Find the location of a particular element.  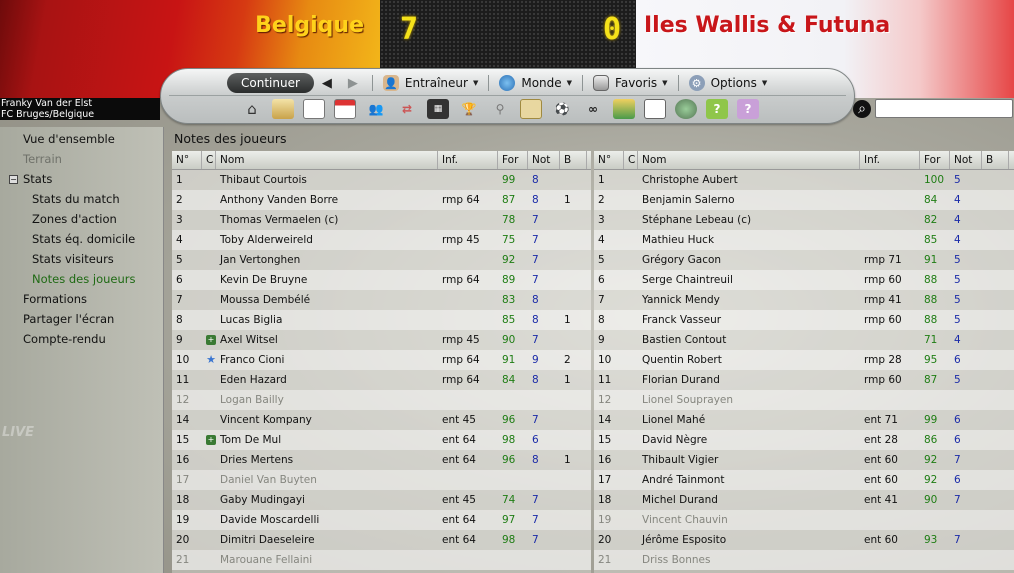

team-icon: 👥 is located at coordinates (376, 109).